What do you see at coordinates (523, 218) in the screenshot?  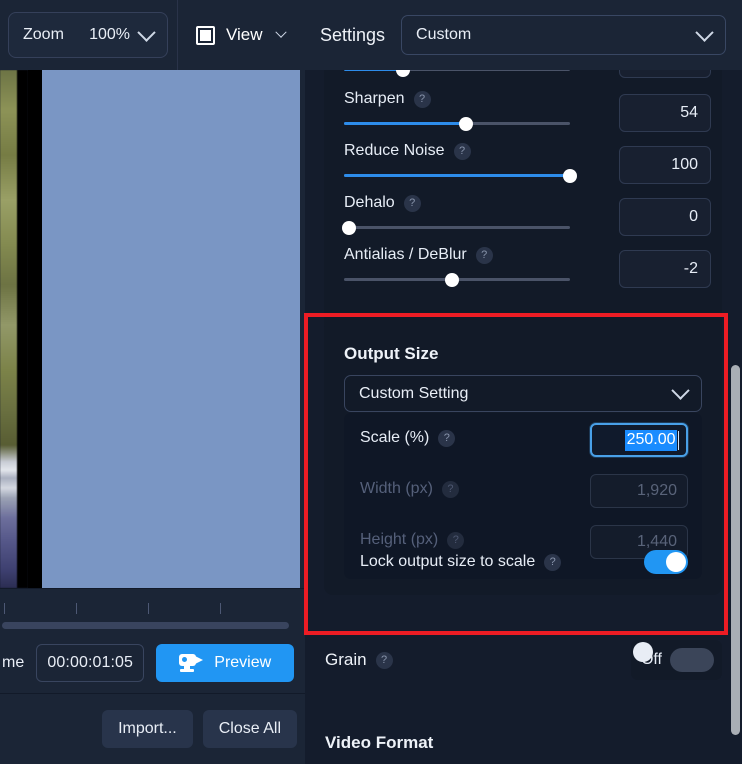 I see `slider-row-dehalo: Dehalo ? 0` at bounding box center [523, 218].